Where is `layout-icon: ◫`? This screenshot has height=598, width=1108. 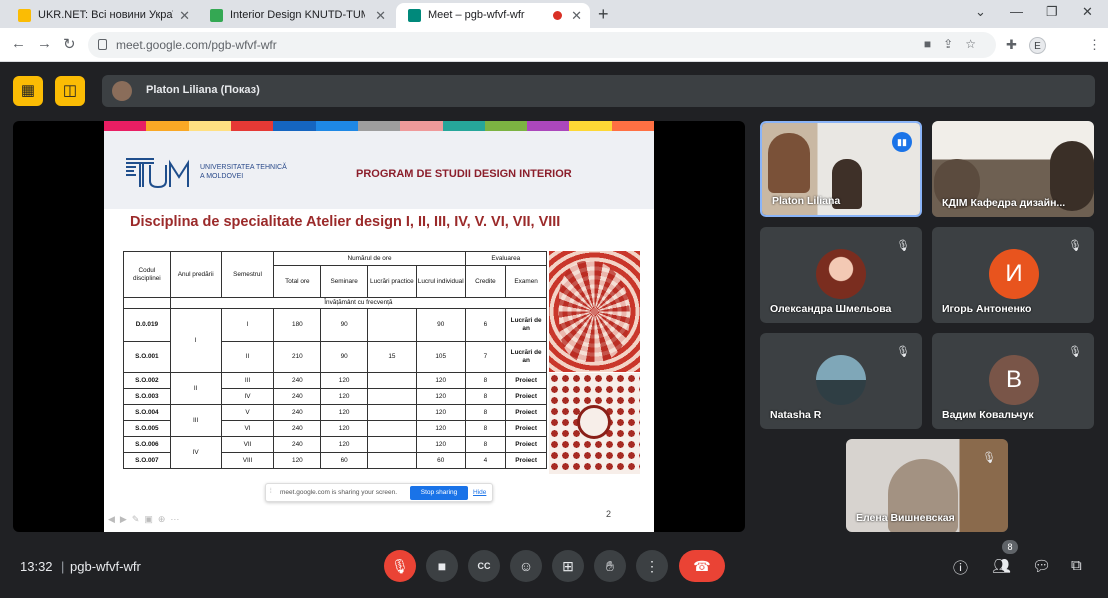 layout-icon: ◫ is located at coordinates (70, 91).